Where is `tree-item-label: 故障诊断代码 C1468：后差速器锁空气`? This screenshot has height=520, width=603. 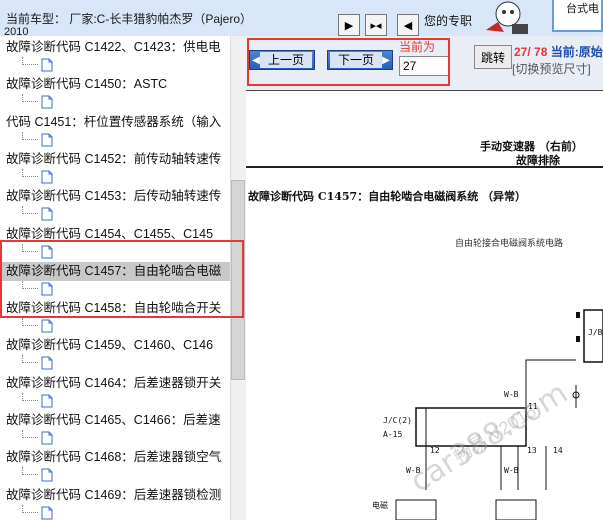 tree-item-label: 故障诊断代码 C1468：后差速器锁空气 is located at coordinates (114, 457).